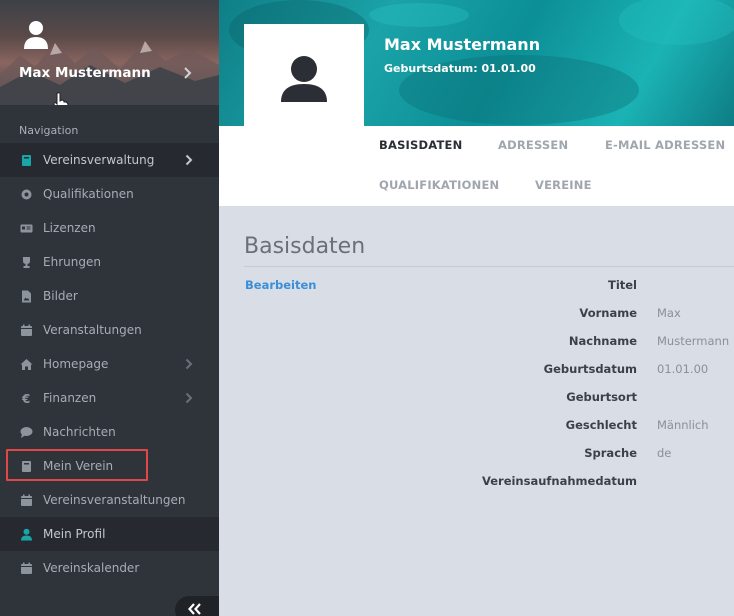 The height and width of the screenshot is (616, 734). What do you see at coordinates (305, 246) in the screenshot?
I see `section-title: Basisdaten` at bounding box center [305, 246].